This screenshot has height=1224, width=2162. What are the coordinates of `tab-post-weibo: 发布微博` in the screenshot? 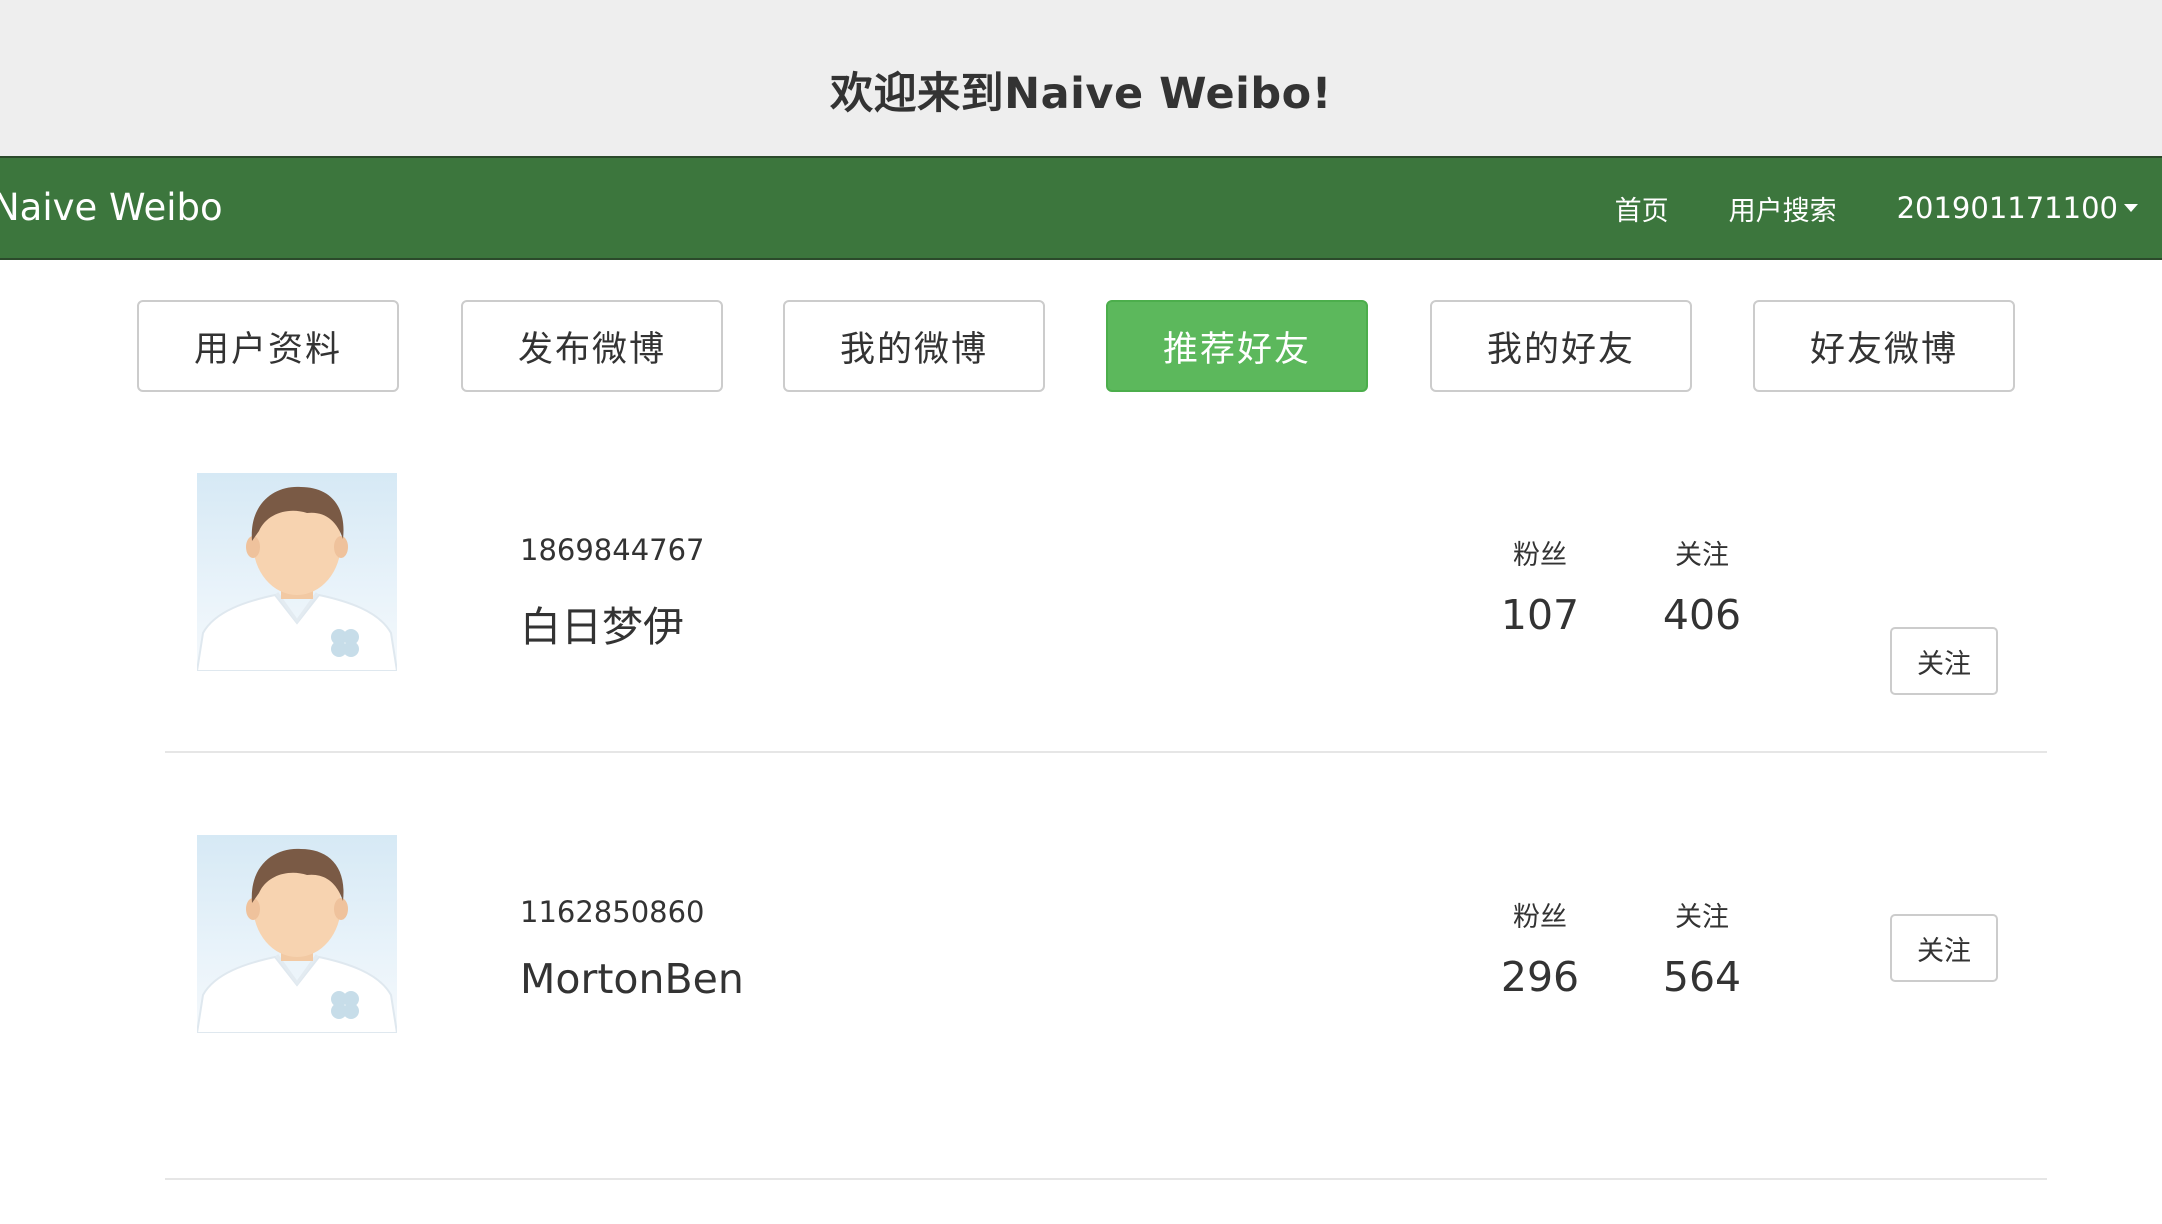 It's located at (592, 346).